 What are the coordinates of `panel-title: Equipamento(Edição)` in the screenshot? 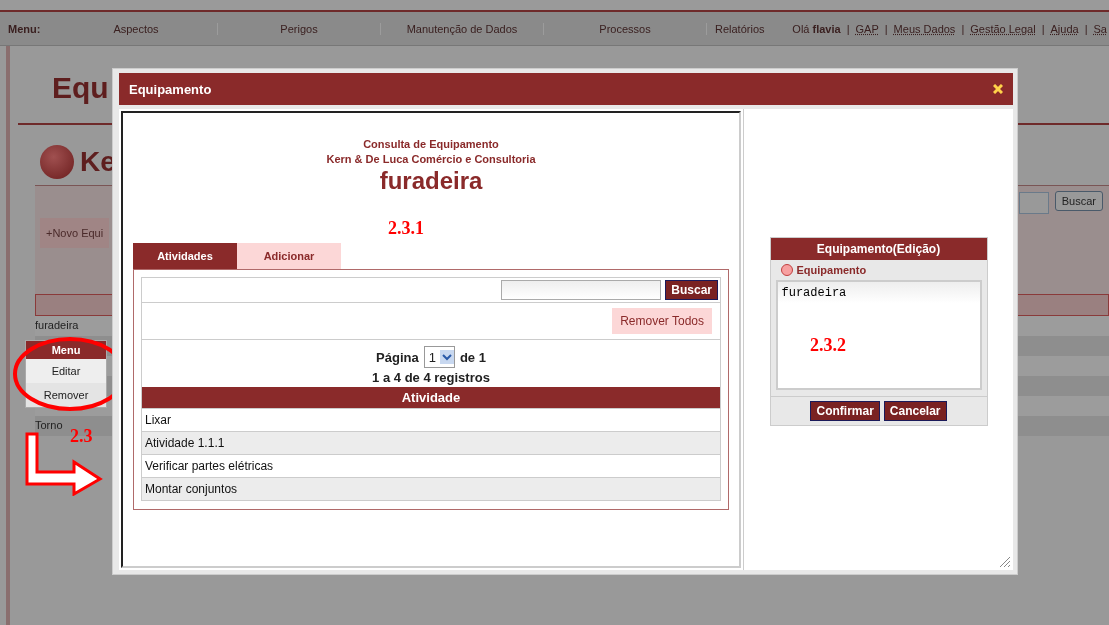 It's located at (878, 249).